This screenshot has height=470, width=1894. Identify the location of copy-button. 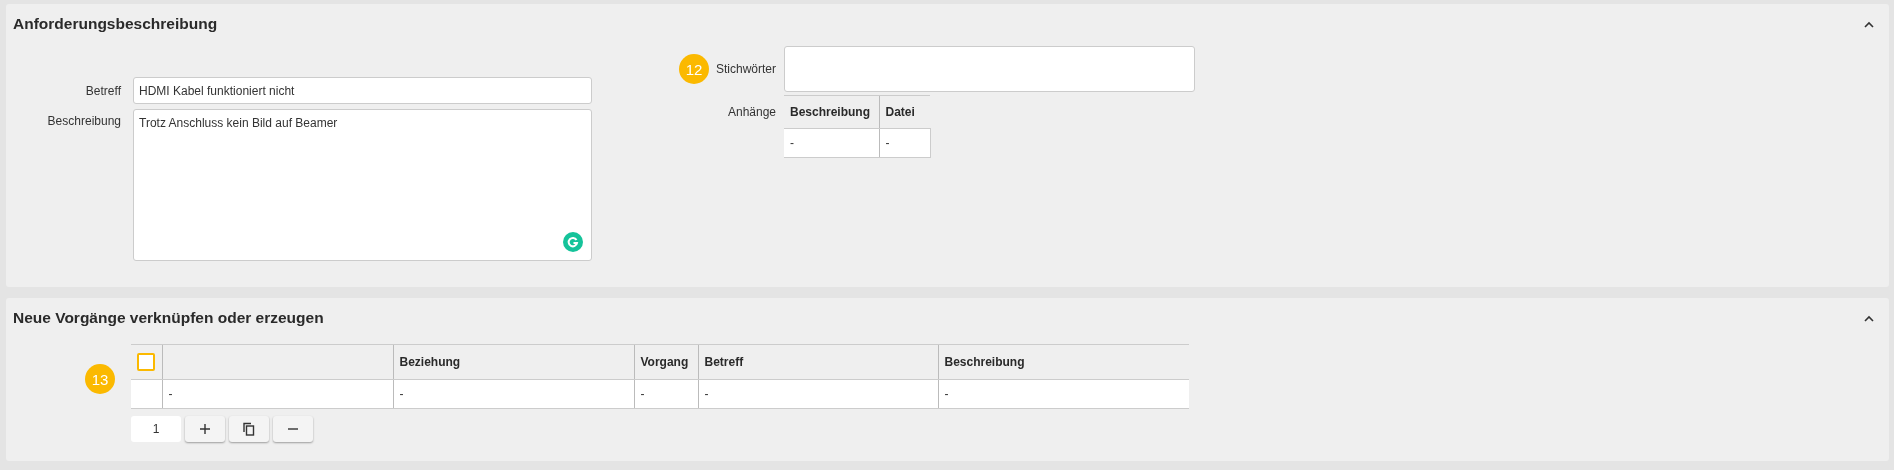
(249, 429).